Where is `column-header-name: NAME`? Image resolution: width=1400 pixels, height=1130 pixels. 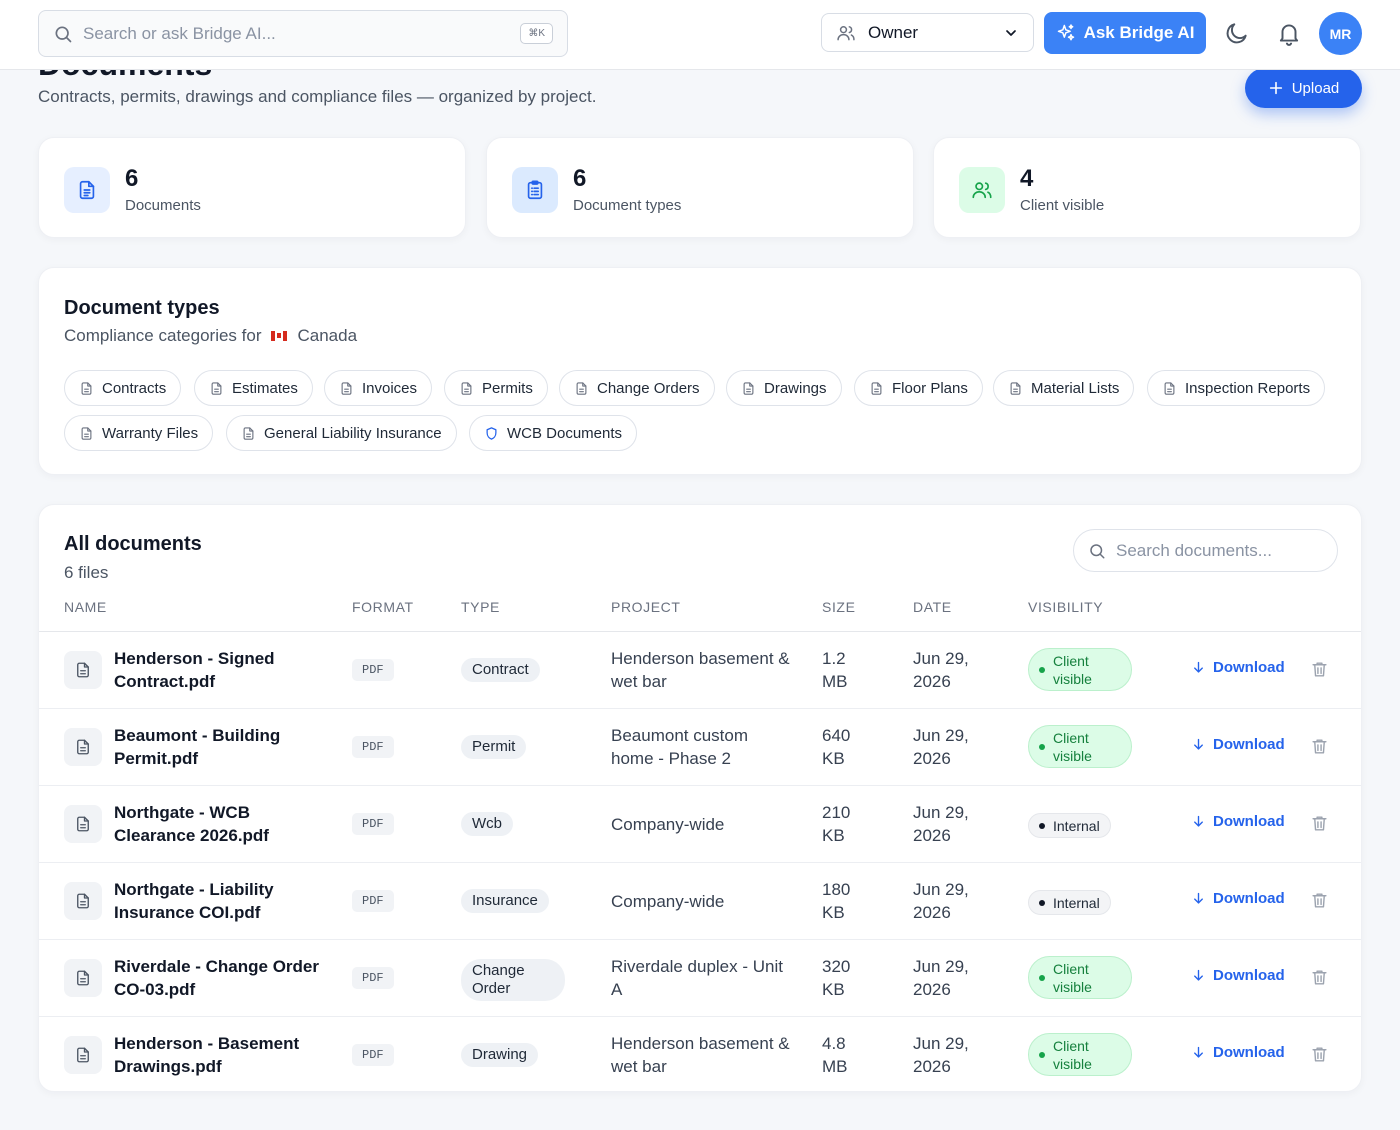 column-header-name: NAME is located at coordinates (85, 607).